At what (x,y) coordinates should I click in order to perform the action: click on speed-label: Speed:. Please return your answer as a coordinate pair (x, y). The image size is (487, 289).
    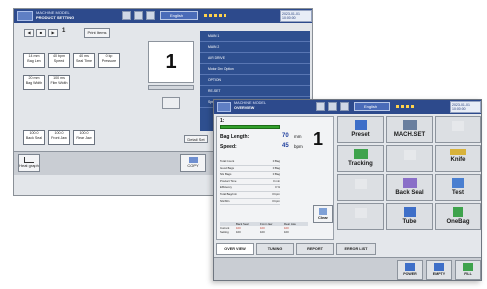
    Looking at the image, I should click on (228, 147).